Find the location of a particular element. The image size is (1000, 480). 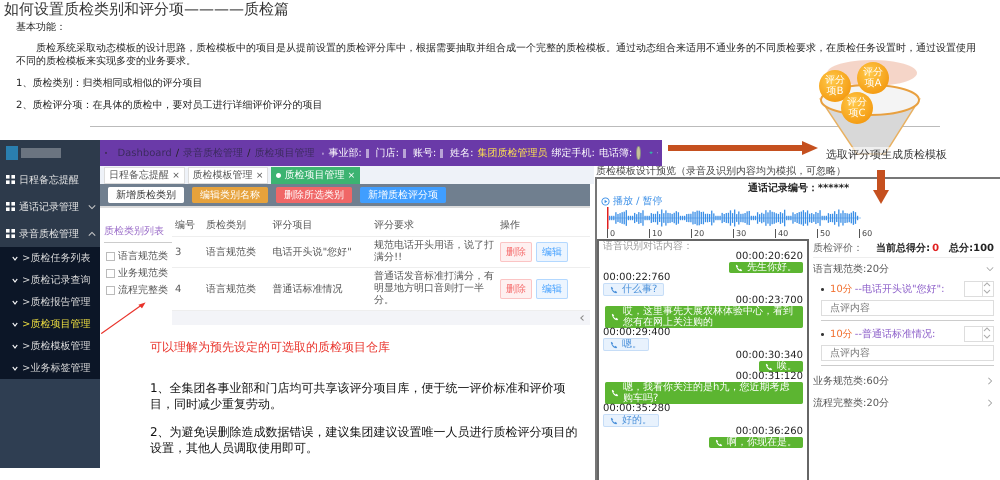

submenu-item: >质检报告管理 is located at coordinates (50, 302).